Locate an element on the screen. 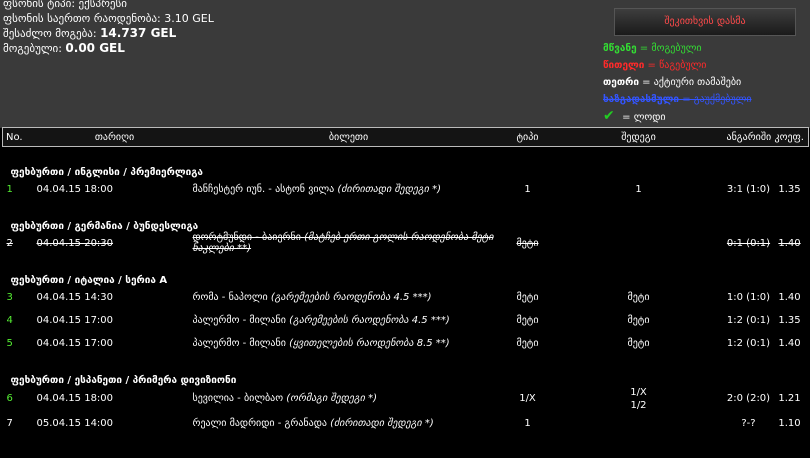  legend-lose-text: = წაგებული is located at coordinates (675, 65).